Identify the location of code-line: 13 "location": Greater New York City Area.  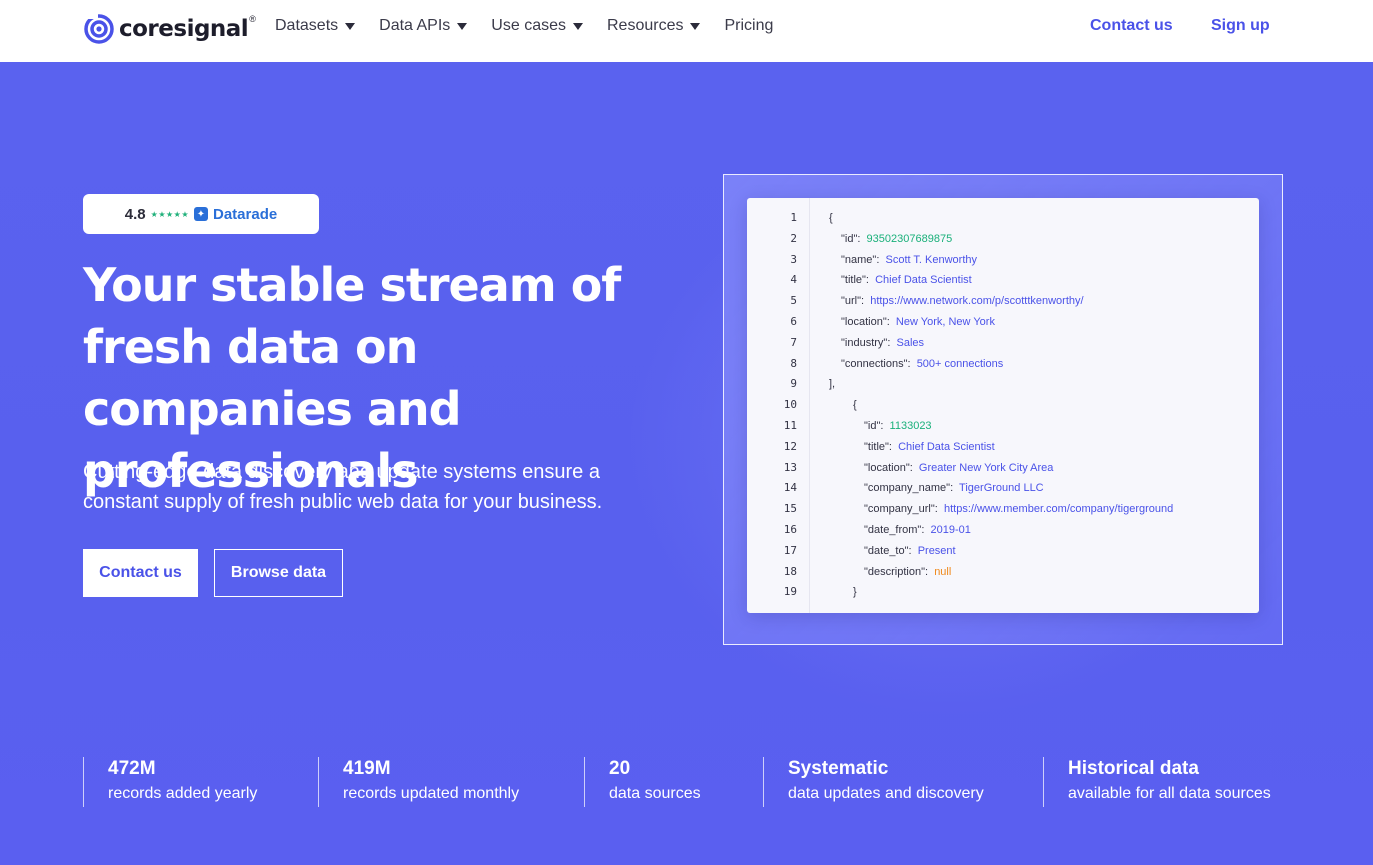
(1003, 468).